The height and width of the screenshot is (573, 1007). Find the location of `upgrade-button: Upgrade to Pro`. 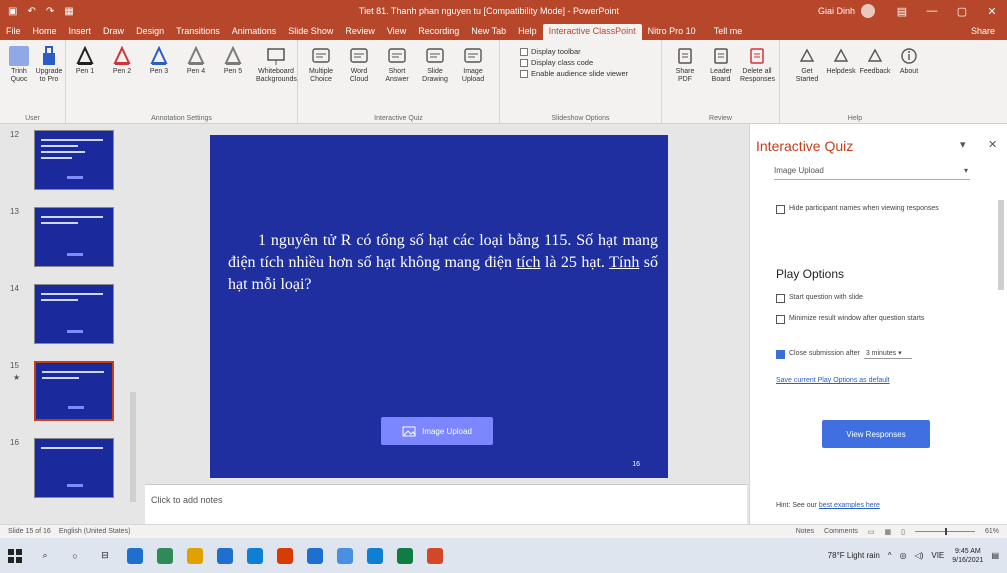

upgrade-button: Upgrade to Pro is located at coordinates (49, 64).